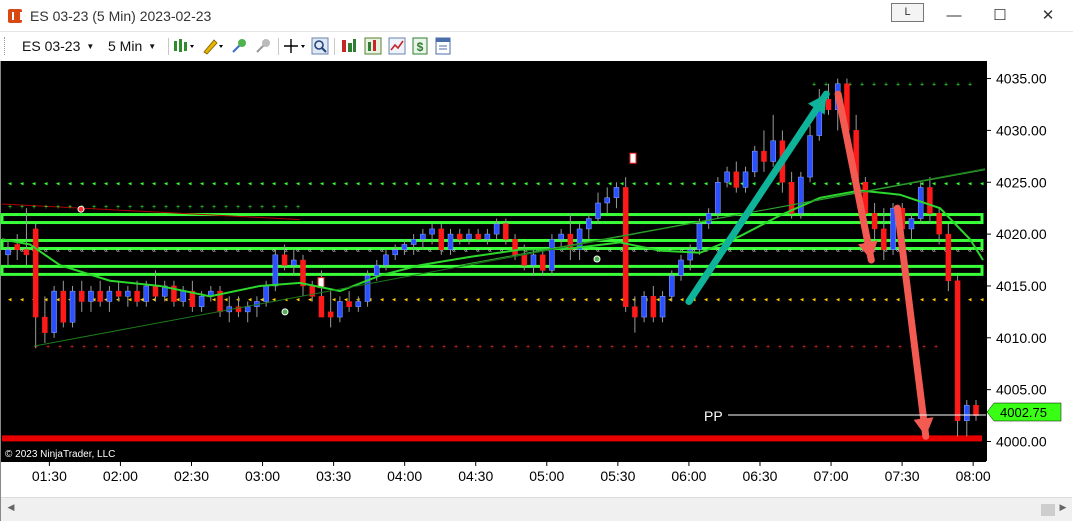 This screenshot has height=521, width=1073. What do you see at coordinates (492, 438) in the screenshot?
I see `red-support-bar` at bounding box center [492, 438].